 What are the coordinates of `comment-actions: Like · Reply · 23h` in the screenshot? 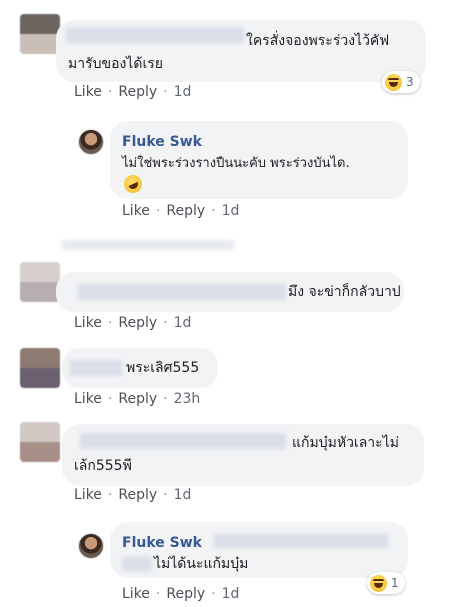 It's located at (137, 399).